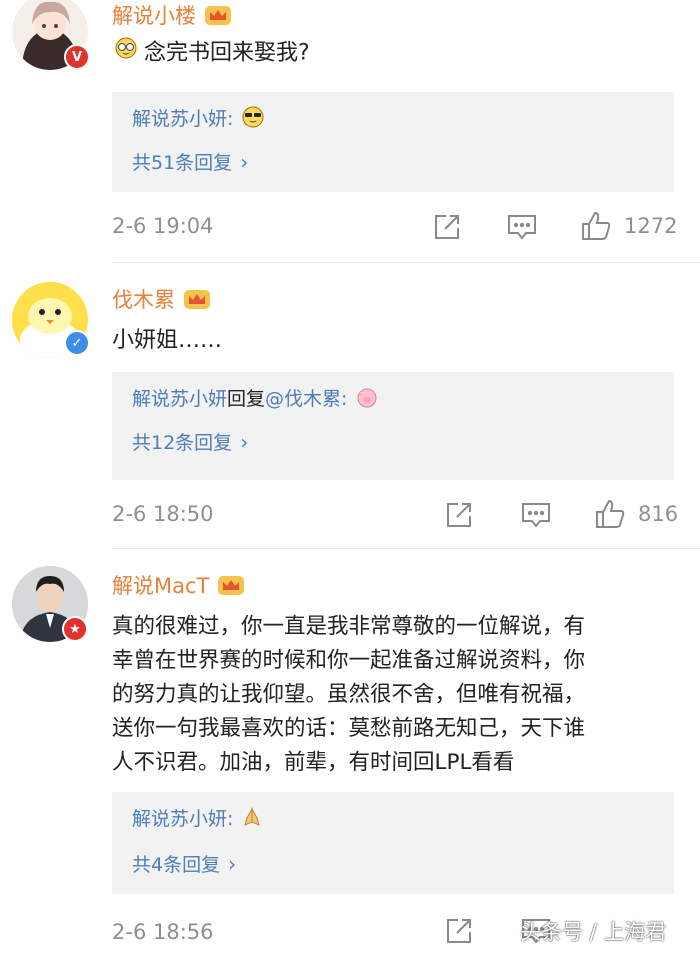 This screenshot has height=957, width=700. What do you see at coordinates (303, 399) in the screenshot?
I see `mention-link: @伐木累` at bounding box center [303, 399].